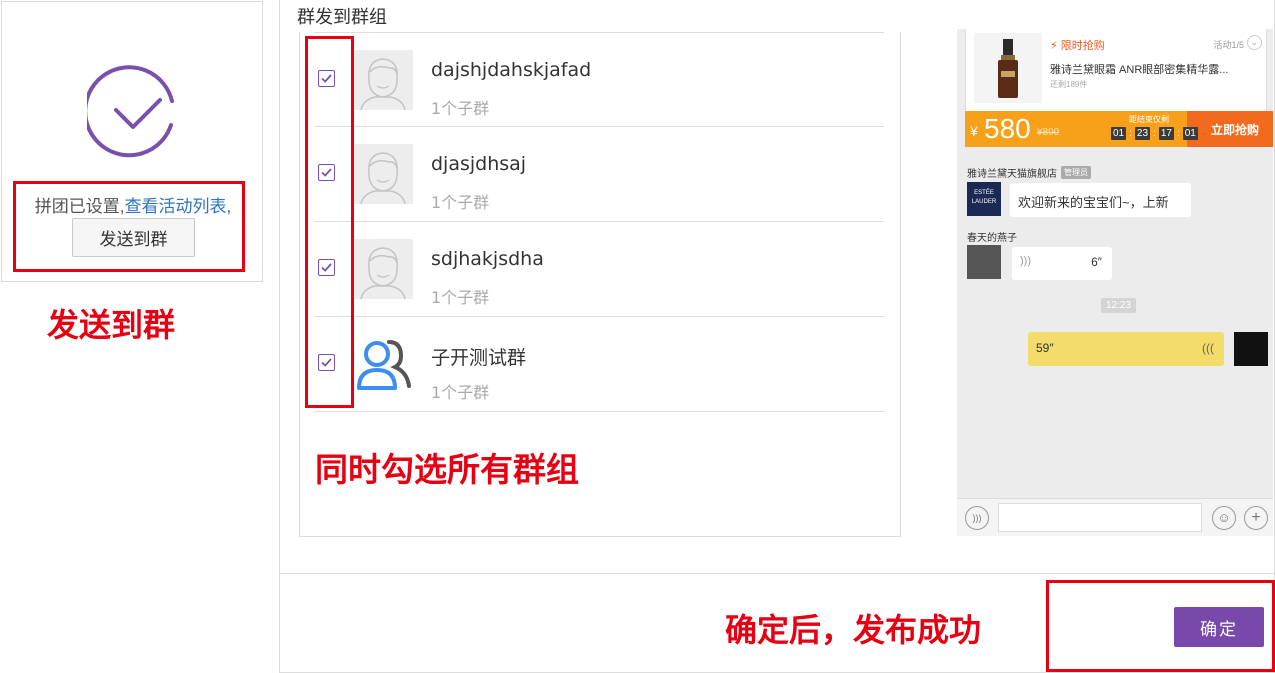 The image size is (1275, 673). I want to click on admin-badge: 管理员, so click(1076, 172).